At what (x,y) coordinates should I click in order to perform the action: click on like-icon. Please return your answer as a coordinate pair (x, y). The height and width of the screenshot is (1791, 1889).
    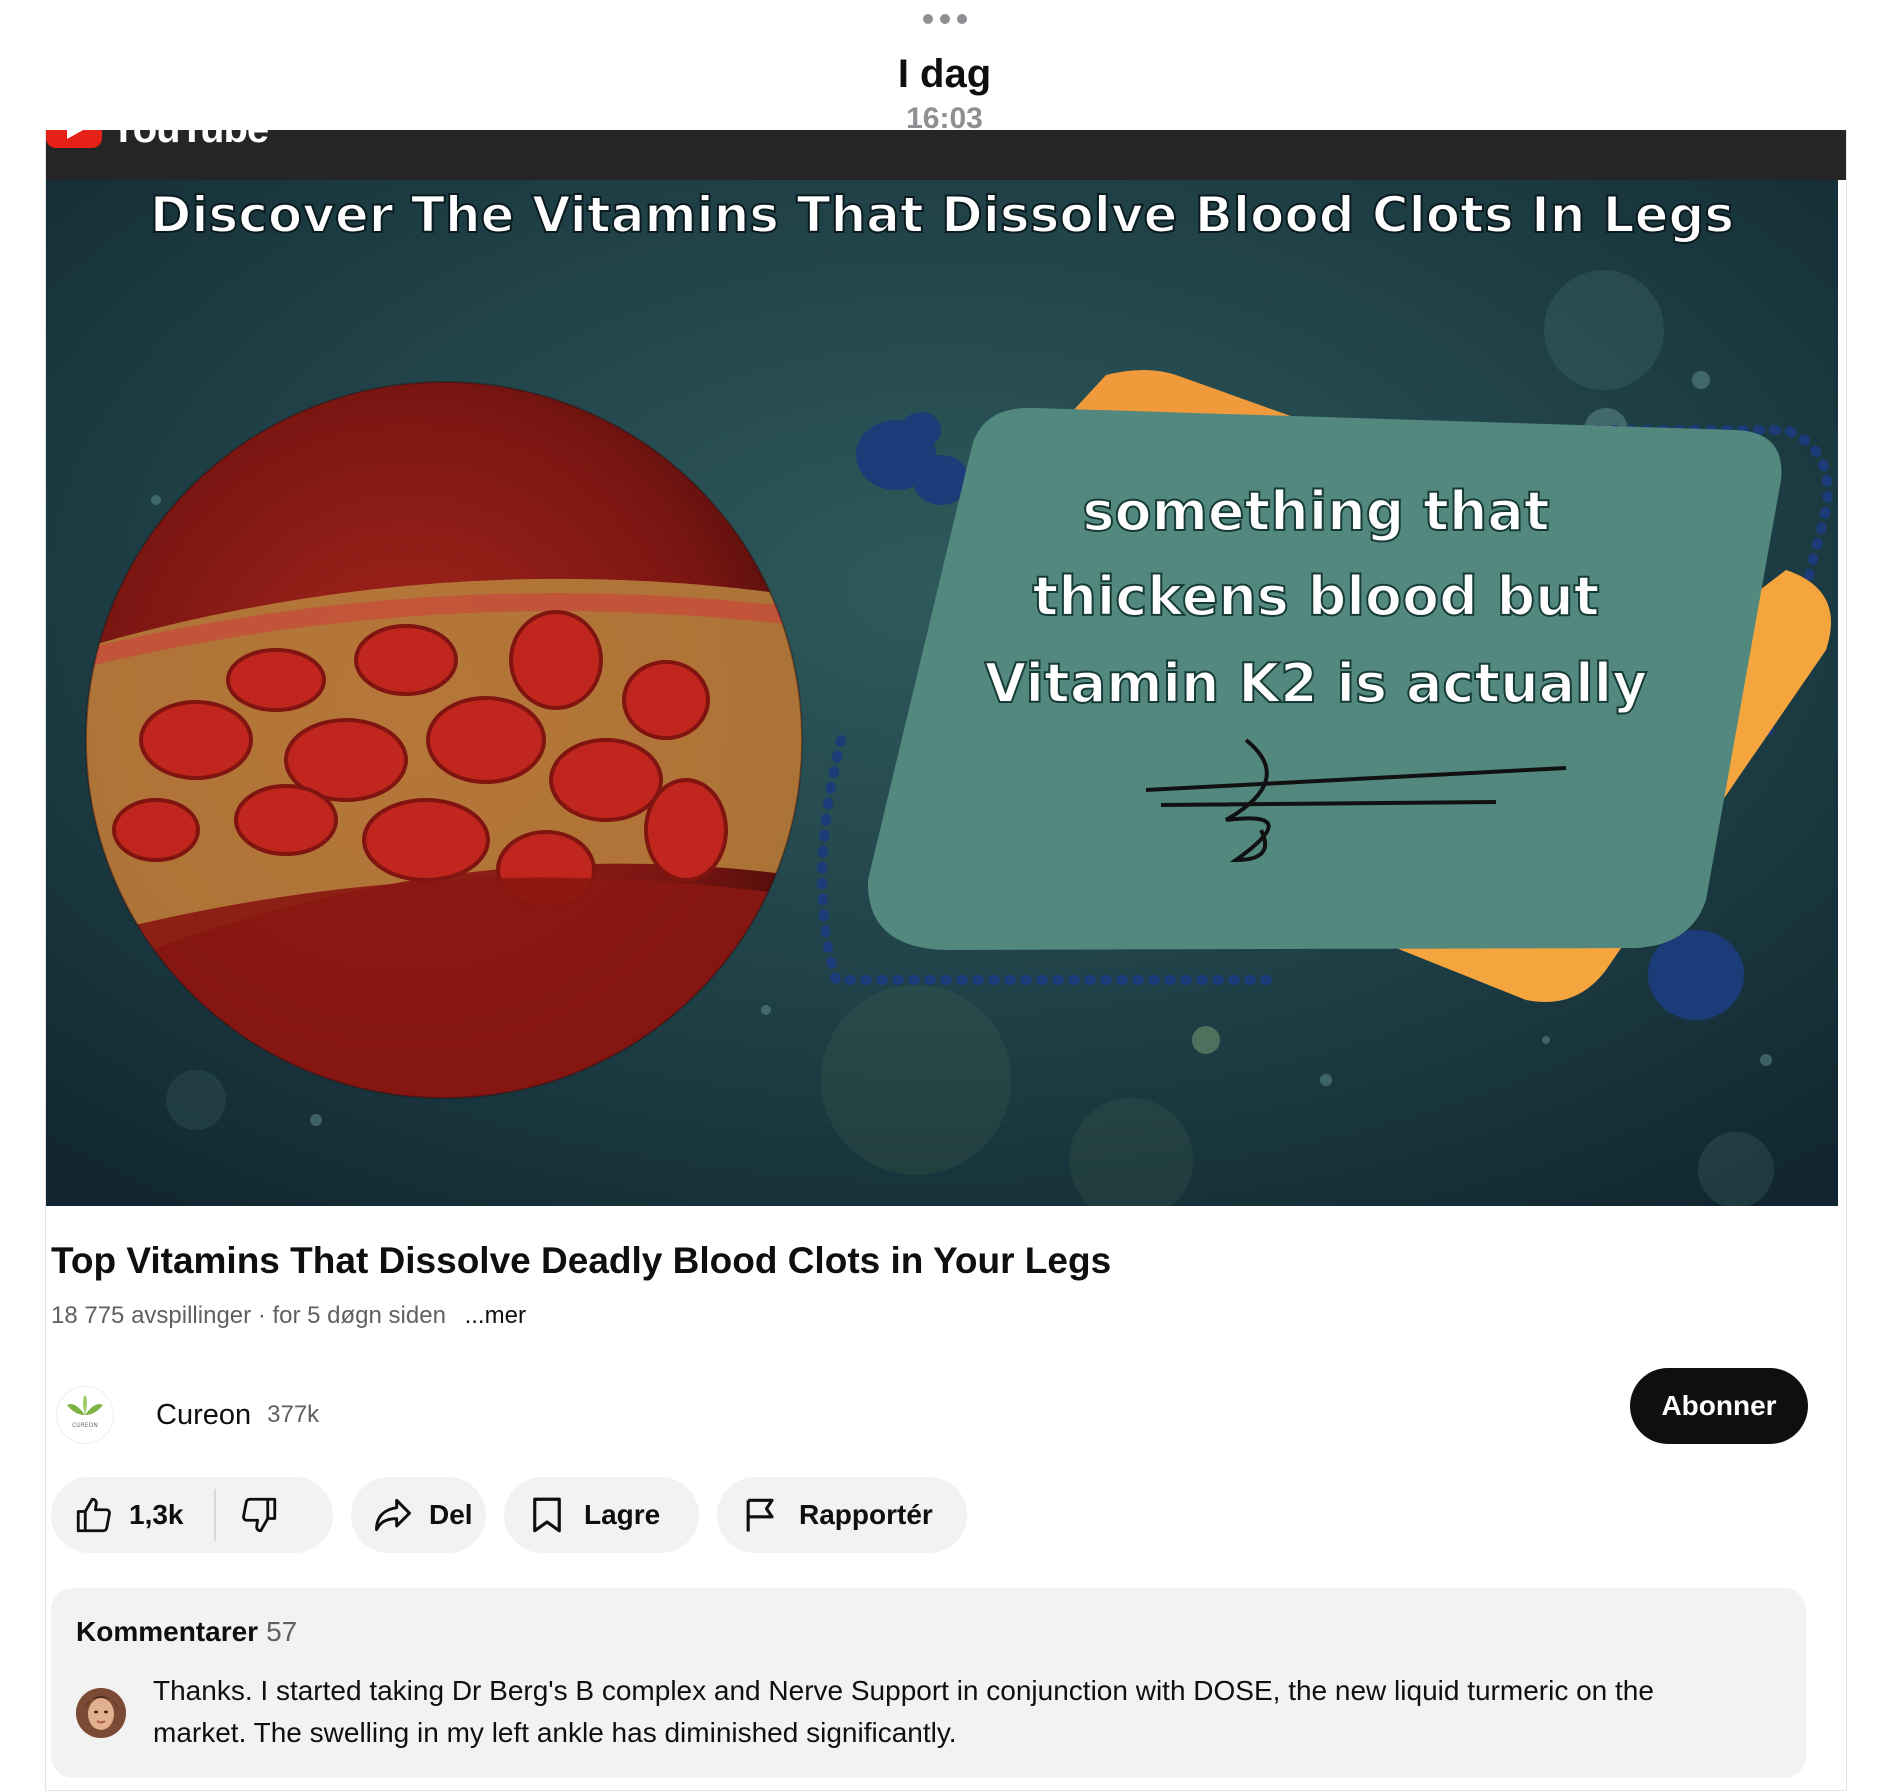
    Looking at the image, I should click on (93, 1515).